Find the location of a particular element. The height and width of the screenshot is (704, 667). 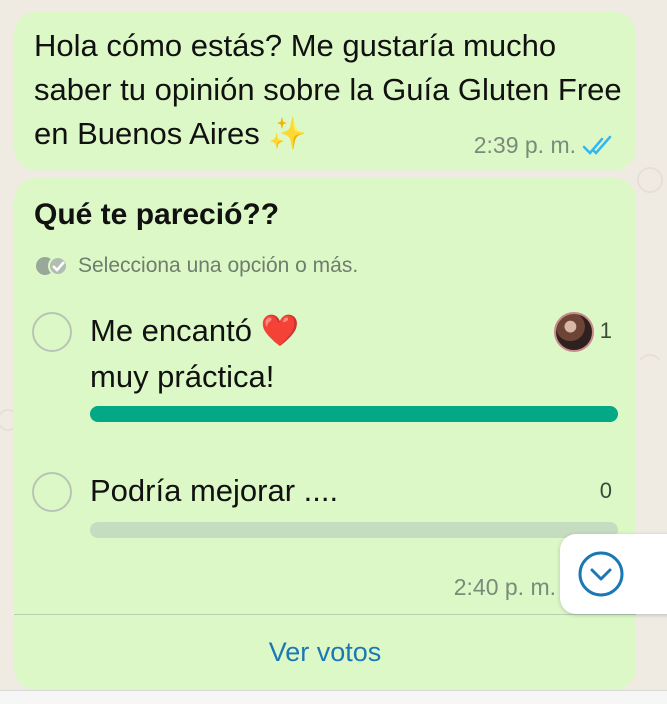

poll-option-label: Me encantó ❤️ muy práctica! is located at coordinates (195, 353).